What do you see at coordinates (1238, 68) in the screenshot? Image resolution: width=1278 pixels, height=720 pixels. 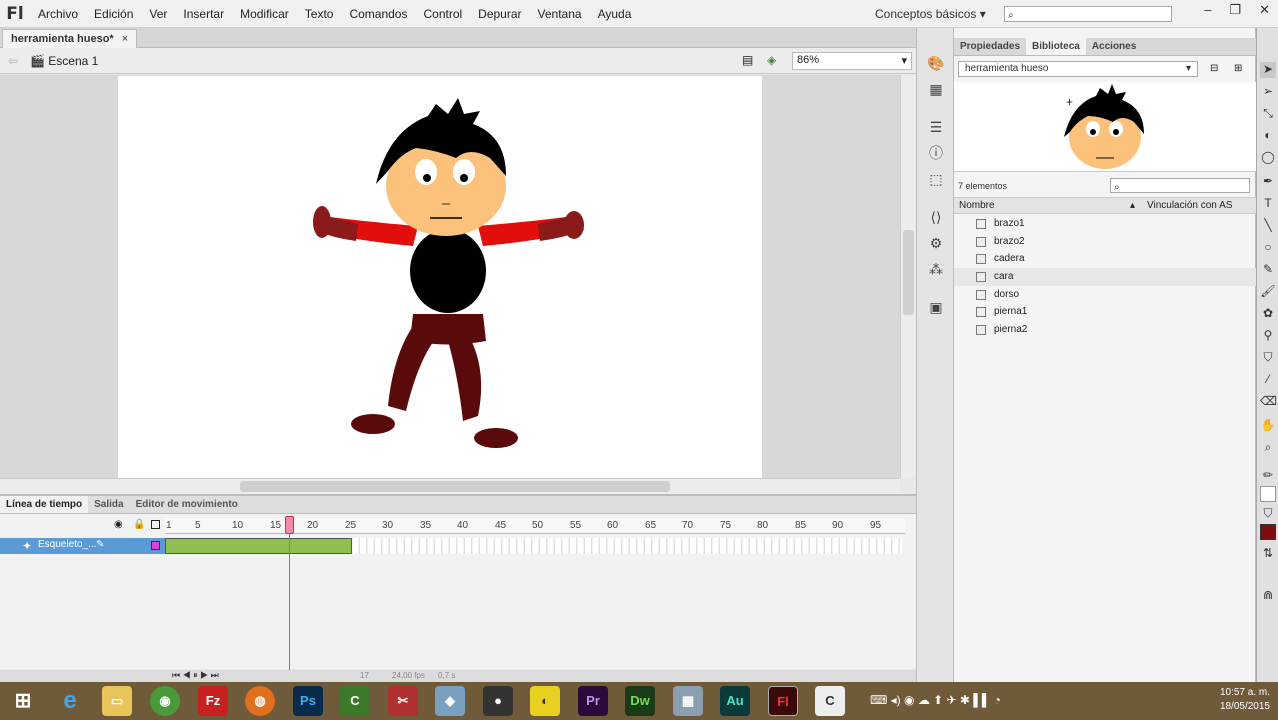 I see `new-library-icon: ⊞` at bounding box center [1238, 68].